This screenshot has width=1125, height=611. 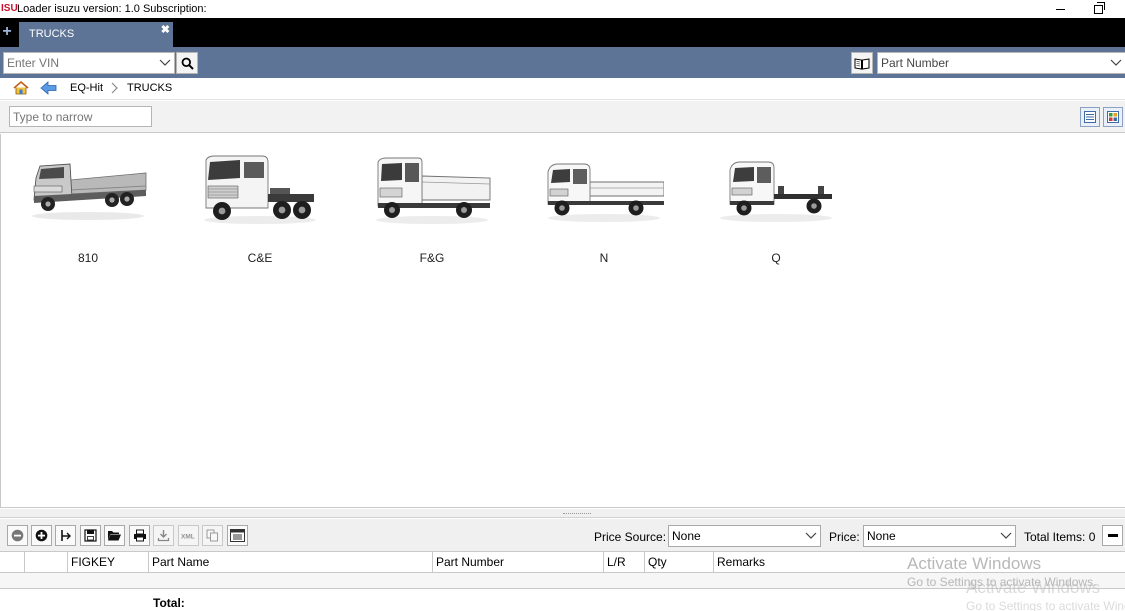 I want to click on breadcrumb: EQ-Hit TRUCKS, so click(x=562, y=89).